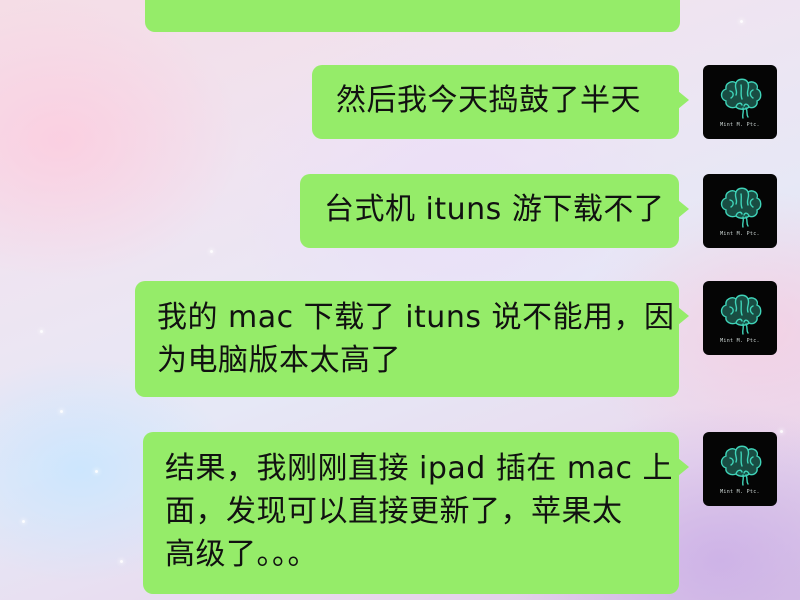  I want to click on message-bubble: 然后我今天捣鼓了半天, so click(500, 102).